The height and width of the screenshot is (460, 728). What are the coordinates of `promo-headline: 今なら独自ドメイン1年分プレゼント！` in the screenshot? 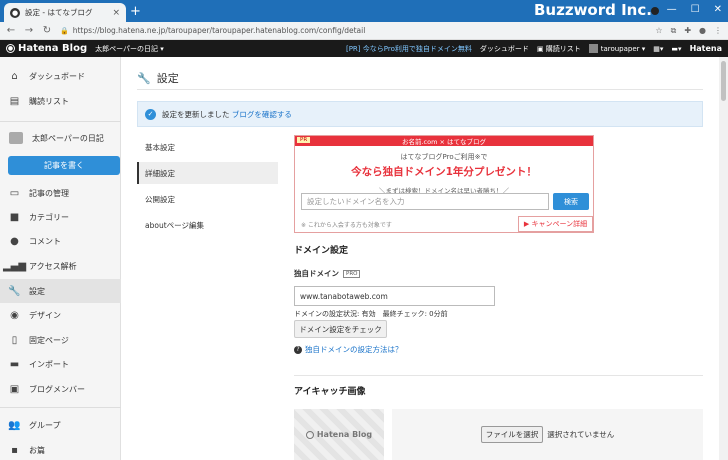 It's located at (444, 172).